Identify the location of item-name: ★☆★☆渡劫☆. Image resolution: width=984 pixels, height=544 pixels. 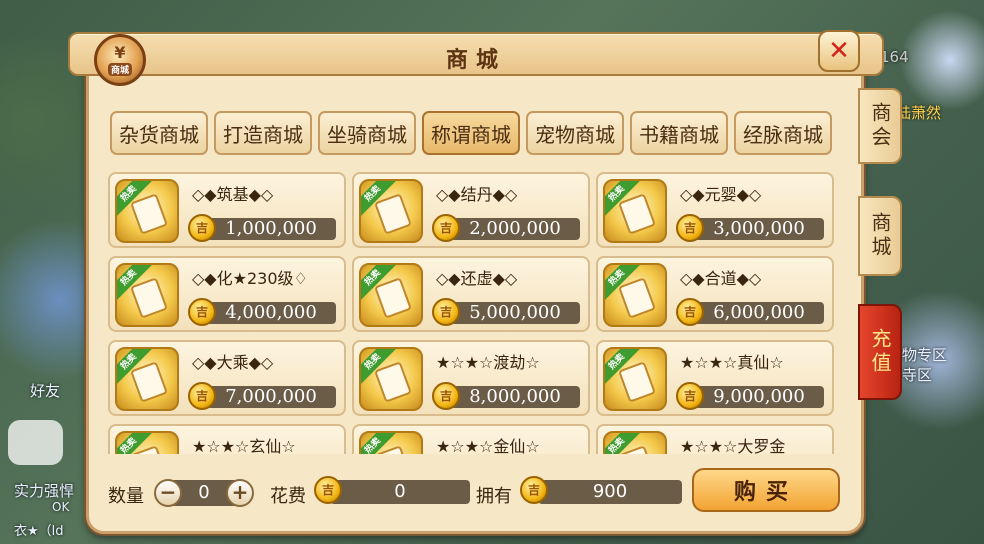
(488, 362).